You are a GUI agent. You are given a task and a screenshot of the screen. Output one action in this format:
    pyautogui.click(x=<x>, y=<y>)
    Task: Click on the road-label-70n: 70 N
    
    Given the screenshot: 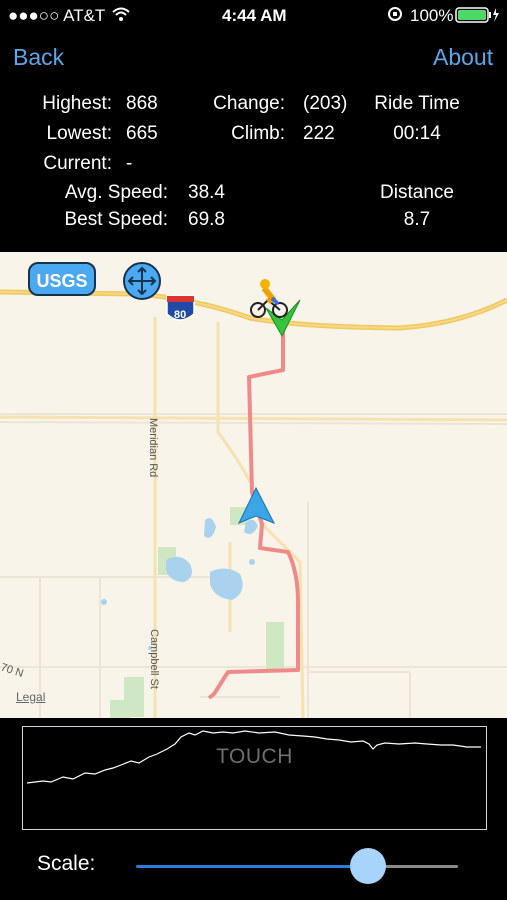 What is the action you would take?
    pyautogui.click(x=12, y=670)
    